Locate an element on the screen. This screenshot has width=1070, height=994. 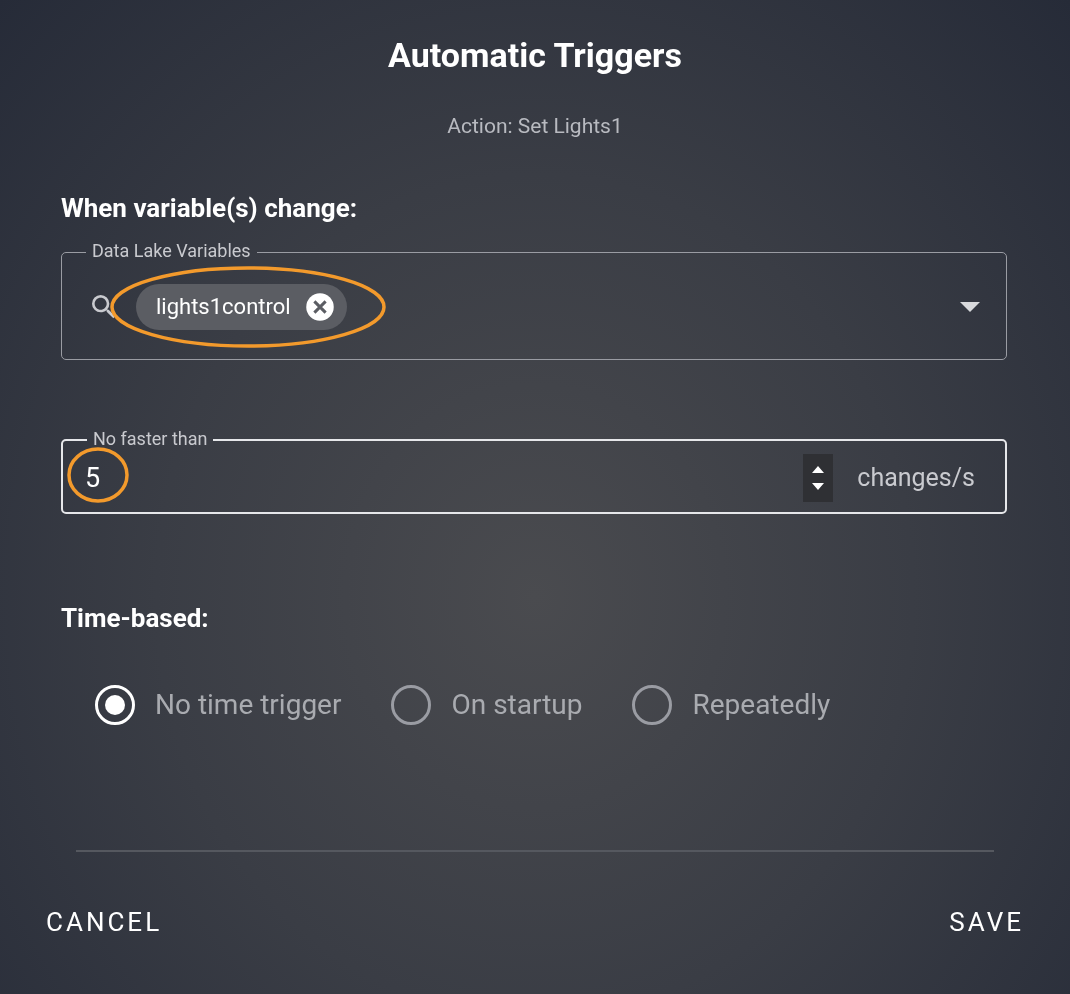
radio-label: Repeatedly is located at coordinates (761, 705).